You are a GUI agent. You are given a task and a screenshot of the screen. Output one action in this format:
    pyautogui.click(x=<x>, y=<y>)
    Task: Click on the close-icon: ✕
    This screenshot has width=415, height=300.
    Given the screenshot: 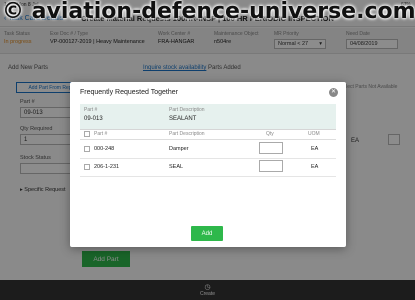 What is the action you would take?
    pyautogui.click(x=333, y=92)
    